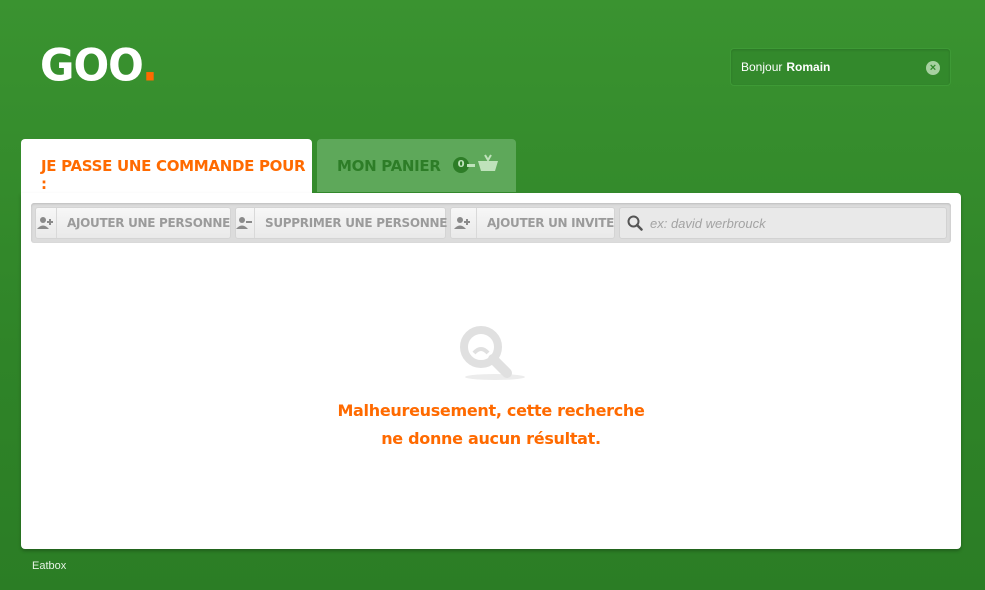  I want to click on add-person-button: AJOUTER UNE PERSONNE, so click(133, 223).